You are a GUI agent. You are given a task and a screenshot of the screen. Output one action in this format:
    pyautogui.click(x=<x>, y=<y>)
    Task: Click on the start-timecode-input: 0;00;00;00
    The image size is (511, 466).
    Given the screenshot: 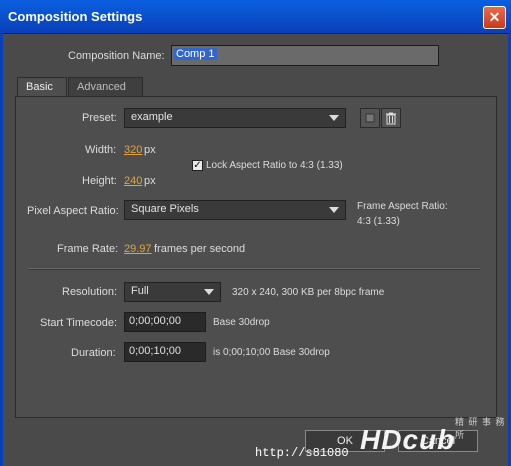 What is the action you would take?
    pyautogui.click(x=165, y=322)
    